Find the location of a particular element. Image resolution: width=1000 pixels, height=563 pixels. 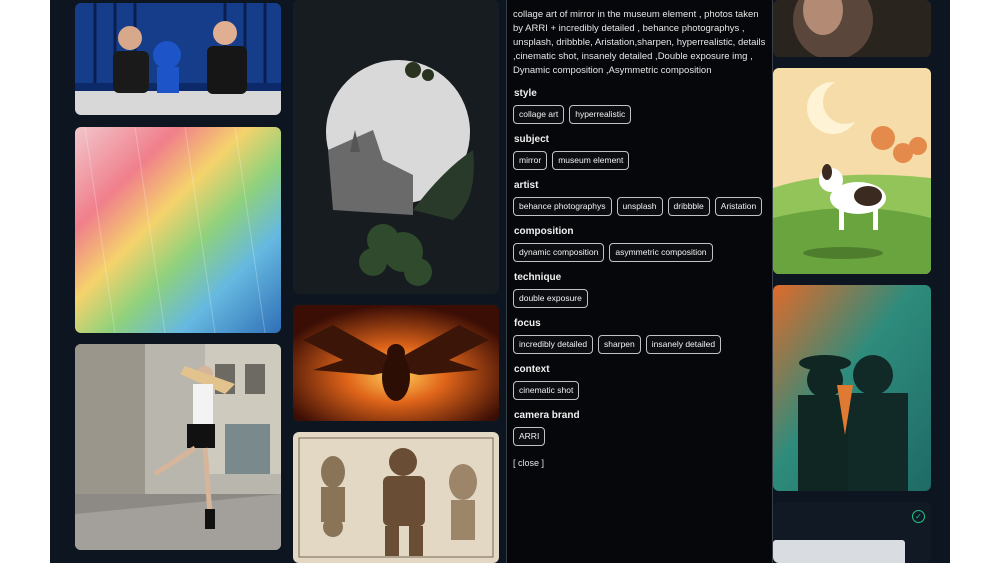

check-circle-icon: ✓ is located at coordinates (918, 516).